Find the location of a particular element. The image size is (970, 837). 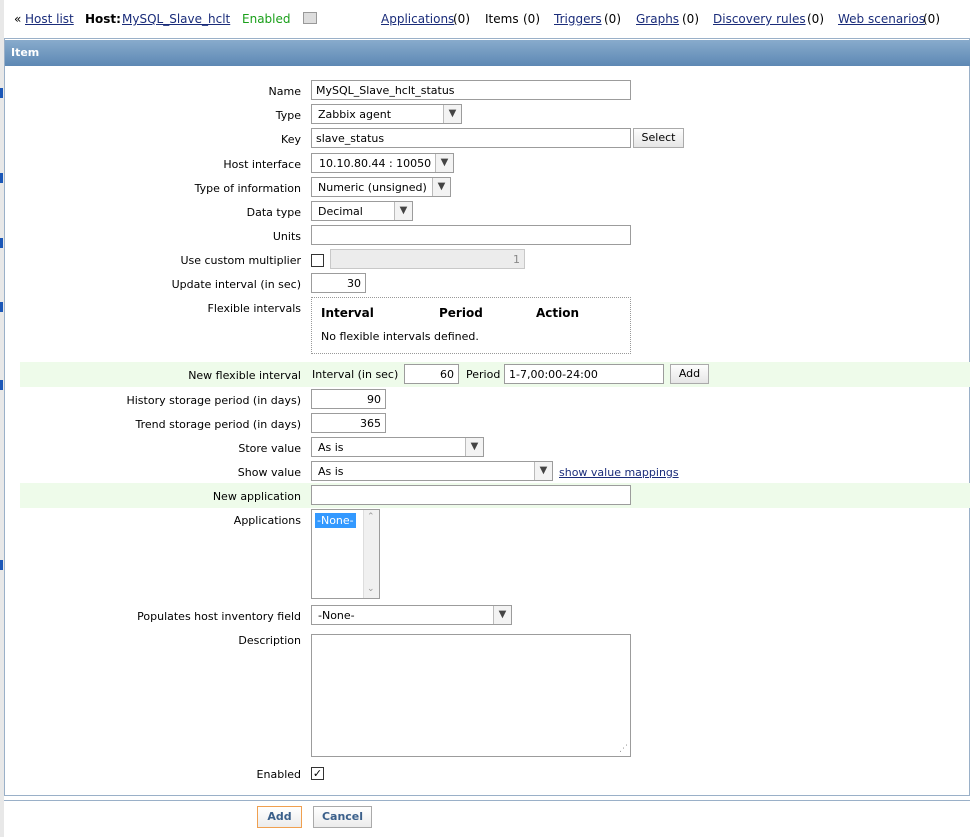

data-type-label: Data type is located at coordinates (273, 212).